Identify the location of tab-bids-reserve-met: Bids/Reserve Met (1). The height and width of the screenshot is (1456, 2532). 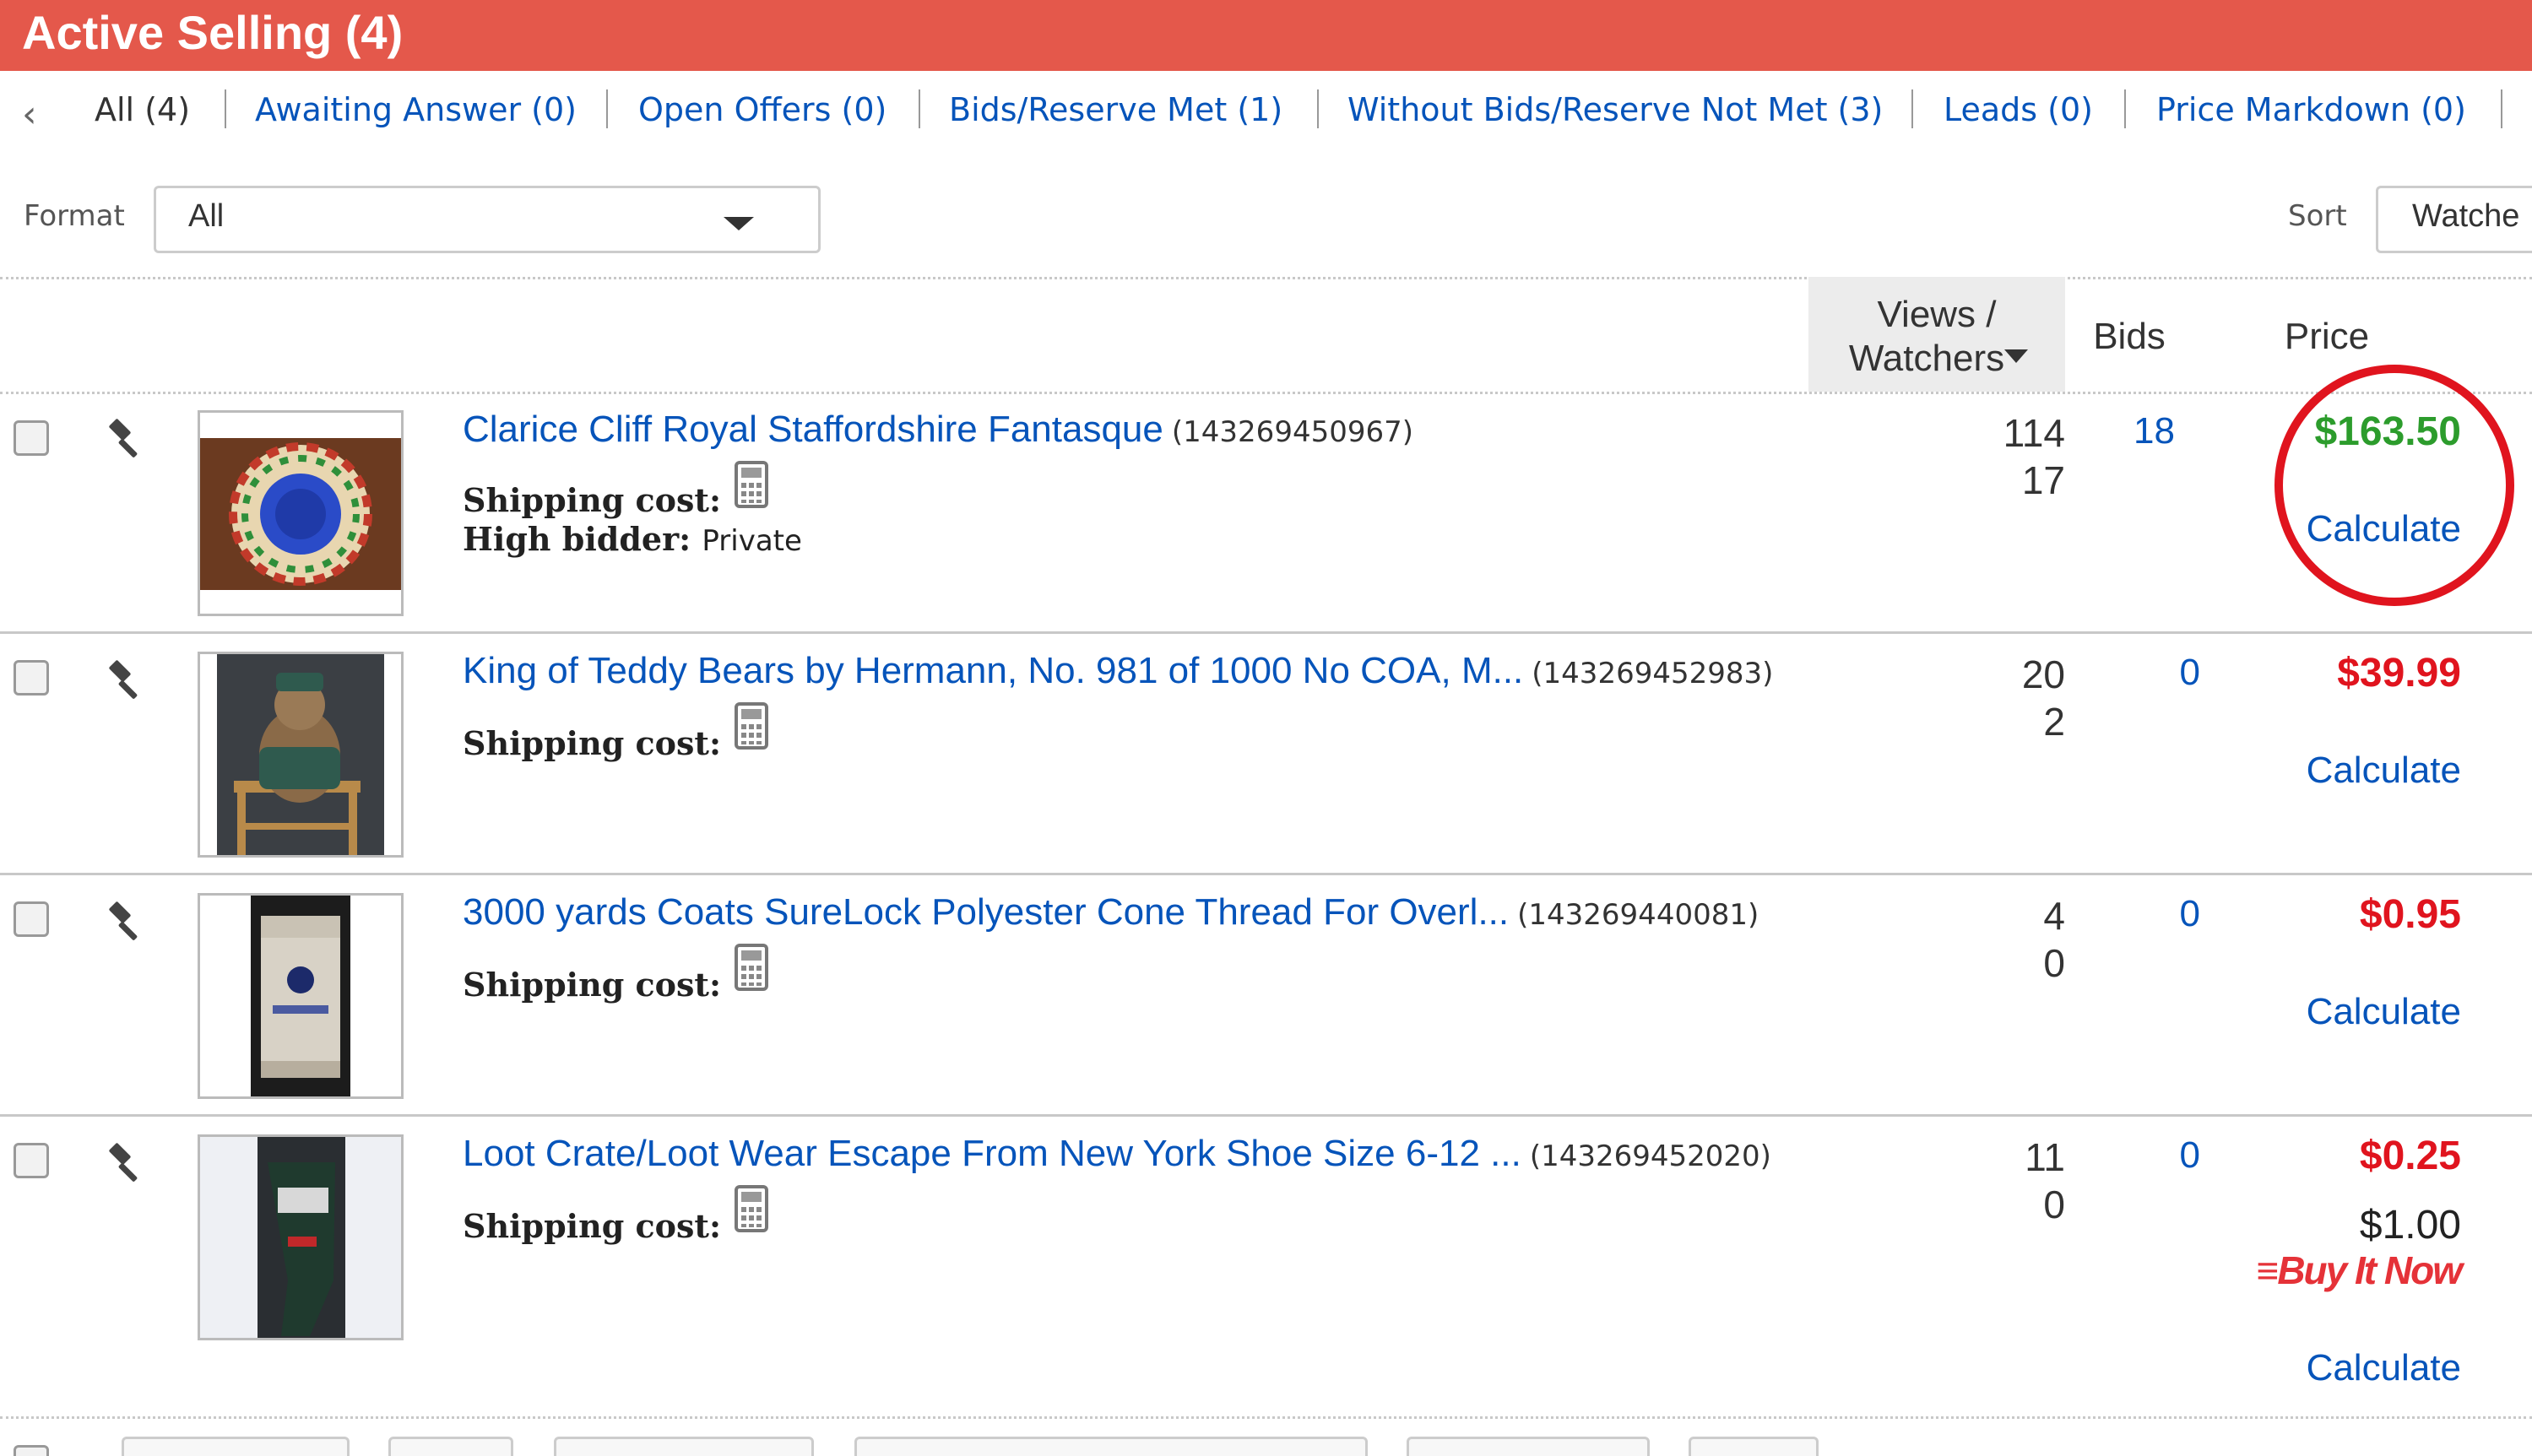
(1115, 109).